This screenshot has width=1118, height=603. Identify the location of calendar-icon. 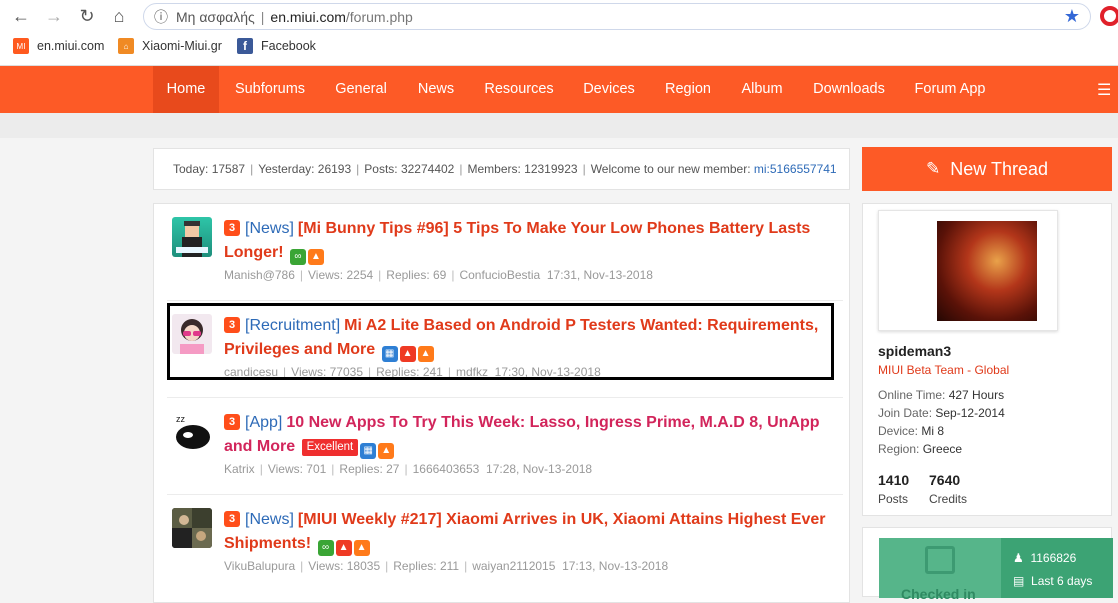
(940, 560).